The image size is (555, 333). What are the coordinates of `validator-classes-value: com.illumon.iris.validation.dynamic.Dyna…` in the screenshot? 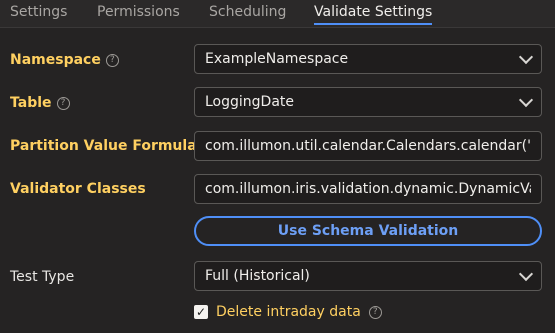 It's located at (368, 189).